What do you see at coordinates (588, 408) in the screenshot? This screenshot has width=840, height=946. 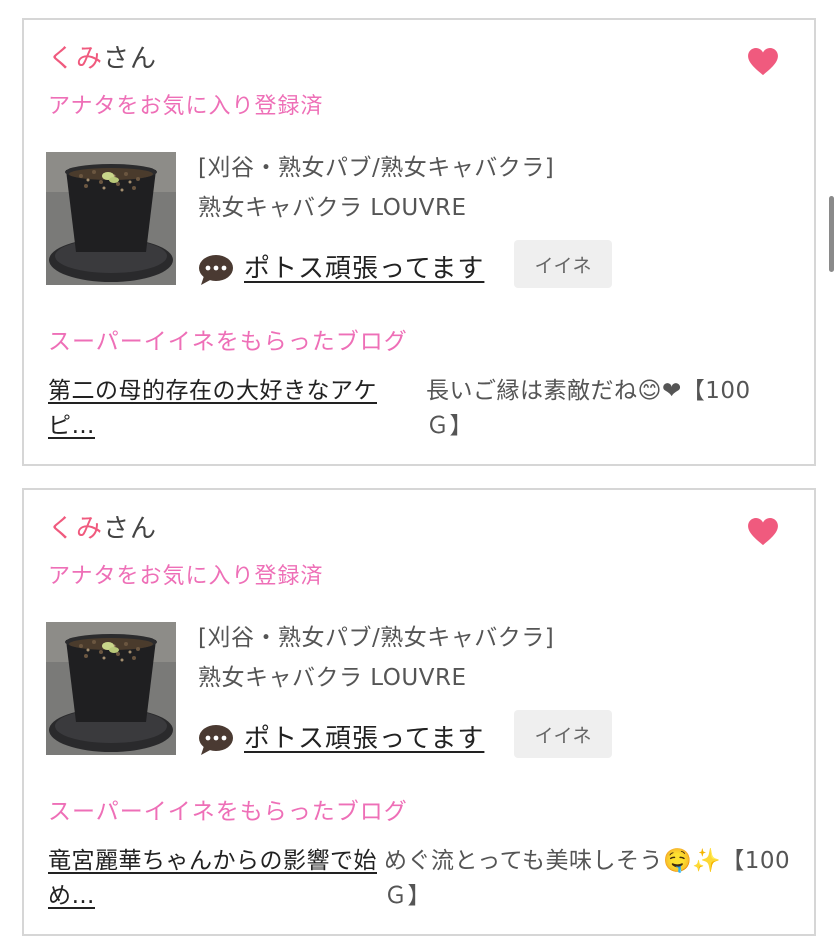 I see `blog-comment: 長いご縁は素敵だね😊❤【100Ｇ】` at bounding box center [588, 408].